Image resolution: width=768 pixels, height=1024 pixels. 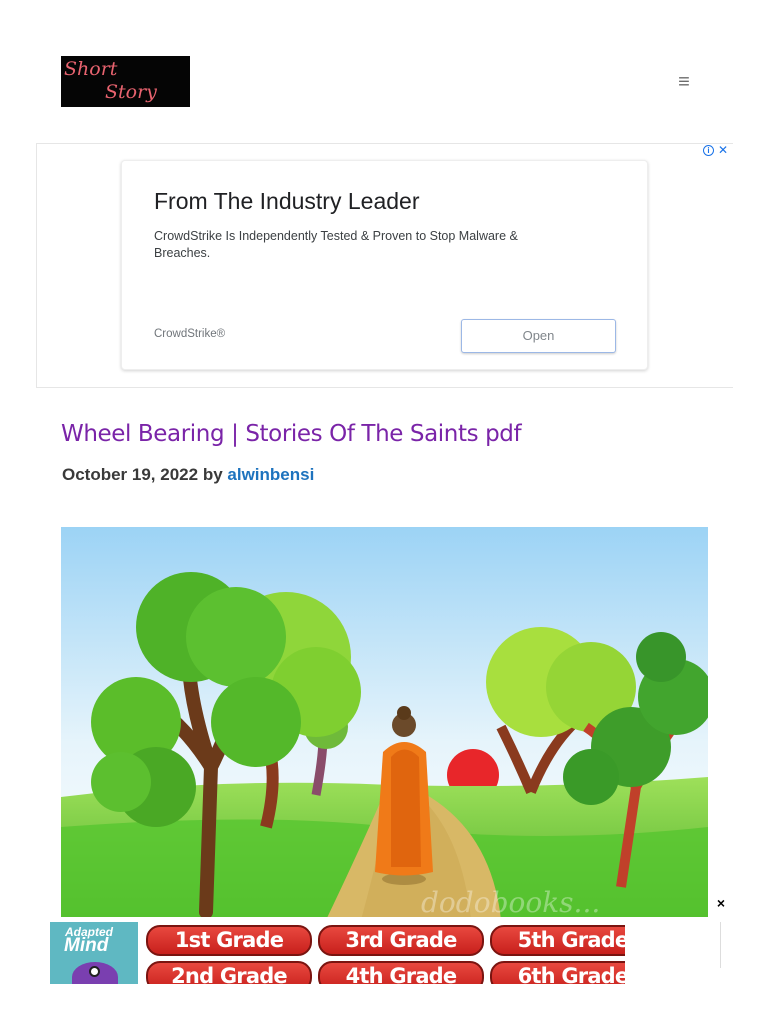 I want to click on post-meta: October 19, 2022 by alwinbensi, so click(x=188, y=475).